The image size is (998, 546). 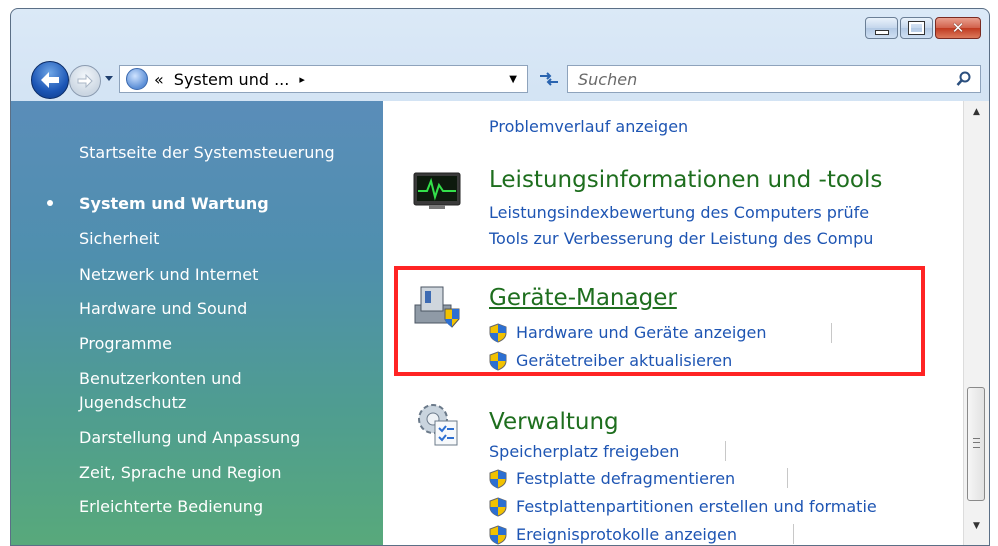 I want to click on close-icon: ✕, so click(x=958, y=27).